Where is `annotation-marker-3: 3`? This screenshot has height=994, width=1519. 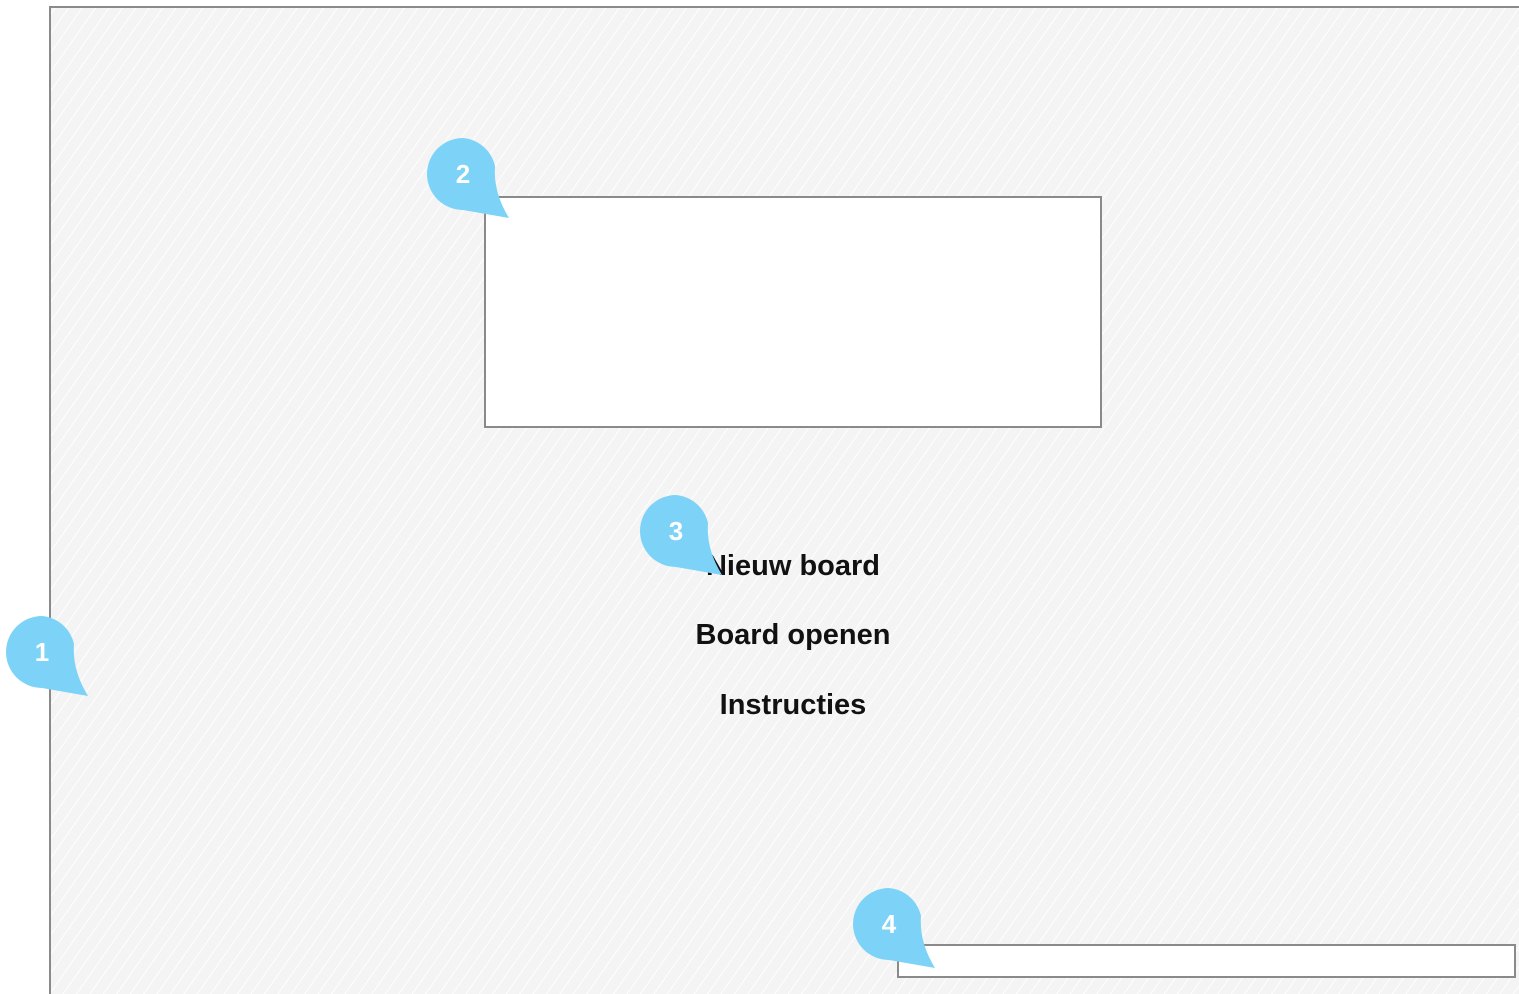 annotation-marker-3: 3 is located at coordinates (681, 535).